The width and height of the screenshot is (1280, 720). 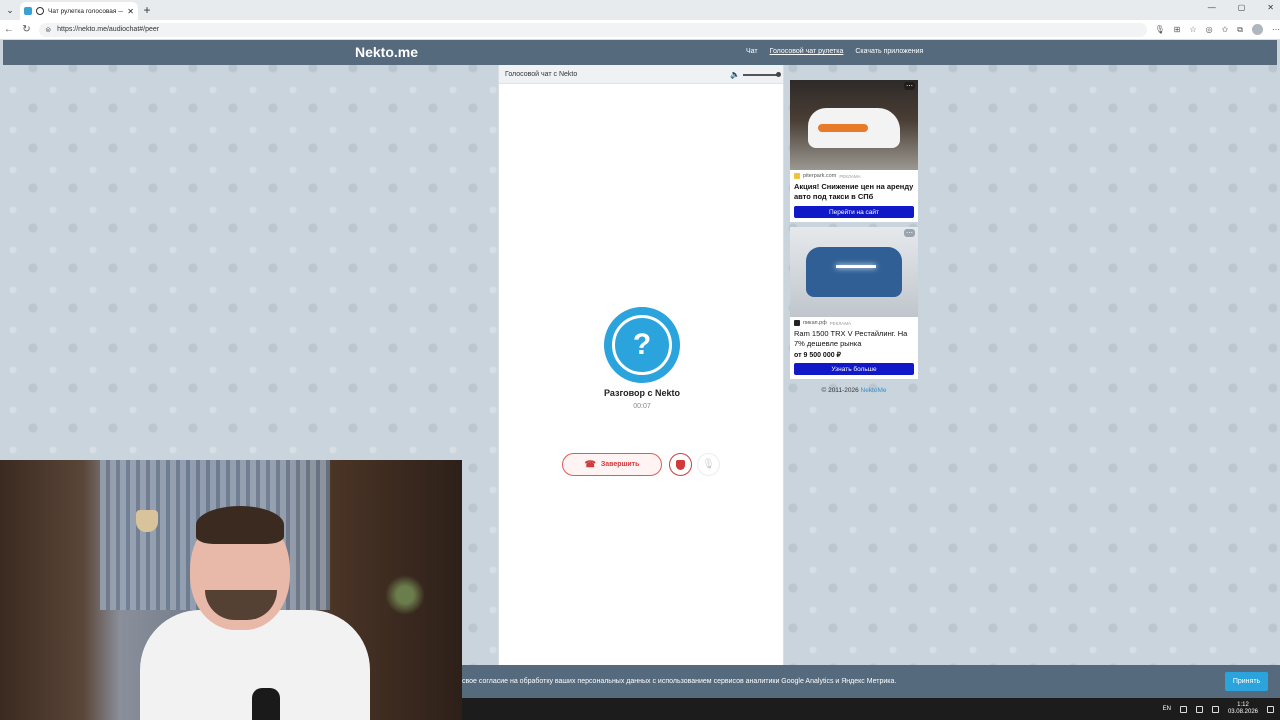 I want to click on ad-domain: пикап.рф, so click(x=815, y=323).